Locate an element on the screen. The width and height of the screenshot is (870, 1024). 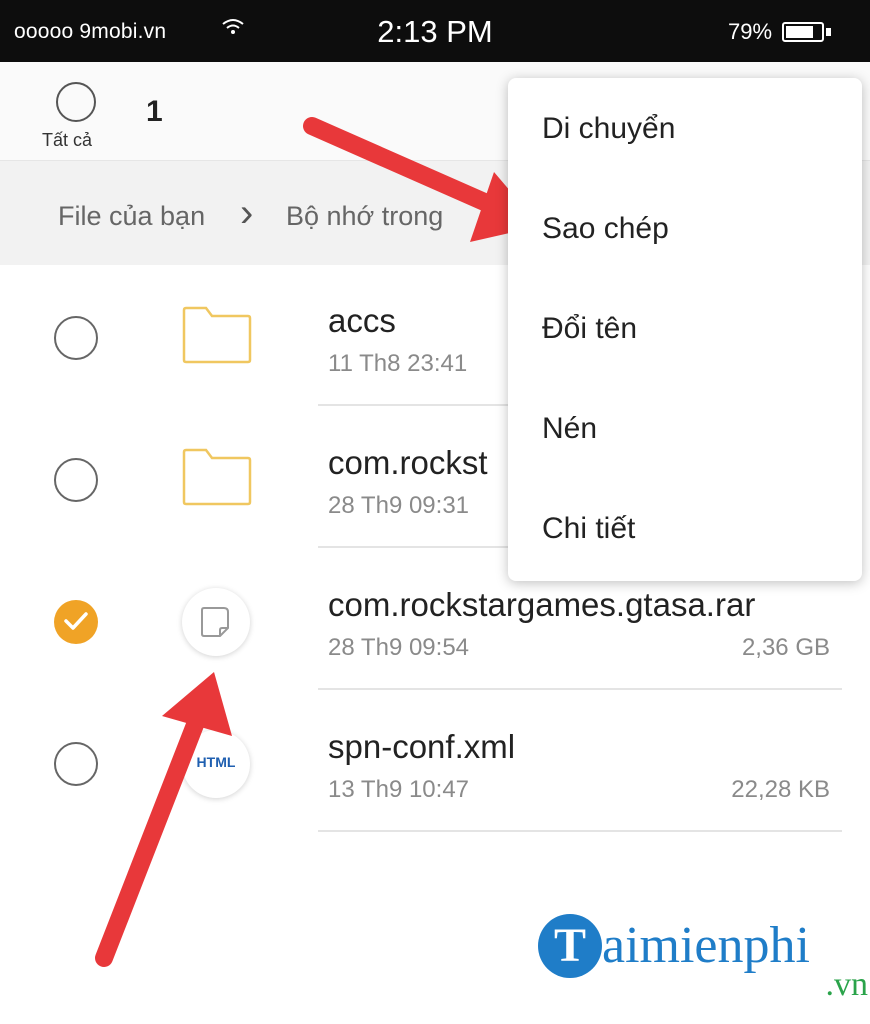
select-all-label: Tất cả is located at coordinates (67, 140).